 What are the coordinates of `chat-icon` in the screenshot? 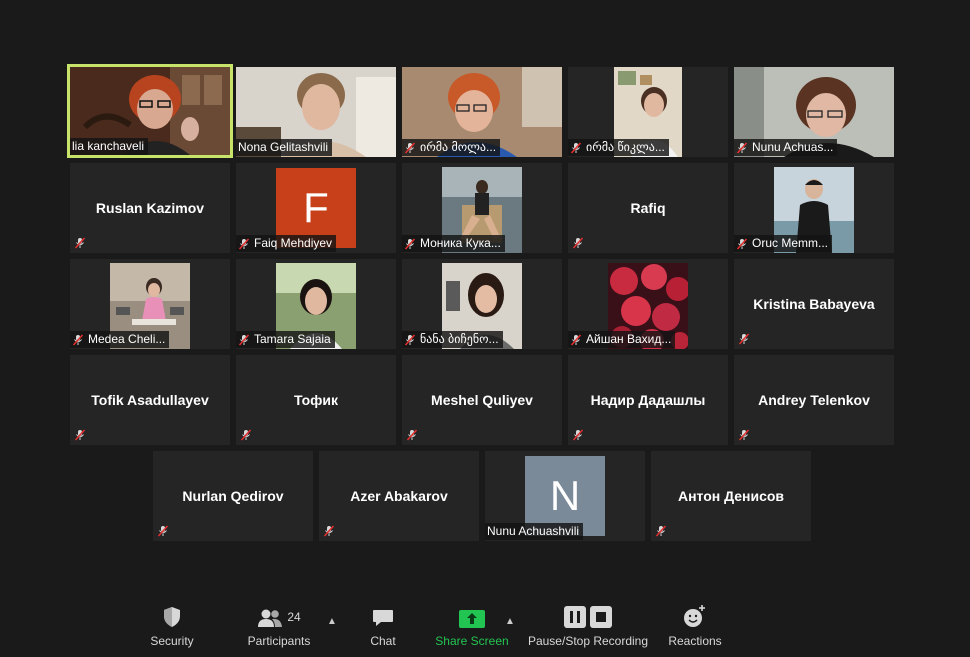 It's located at (383, 618).